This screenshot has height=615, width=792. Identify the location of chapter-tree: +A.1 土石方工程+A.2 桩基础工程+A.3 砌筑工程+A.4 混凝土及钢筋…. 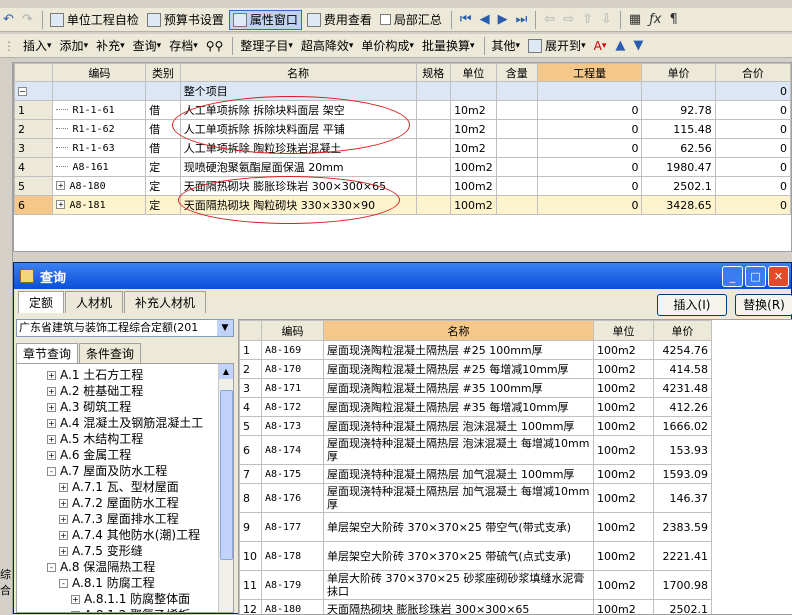
(125, 488).